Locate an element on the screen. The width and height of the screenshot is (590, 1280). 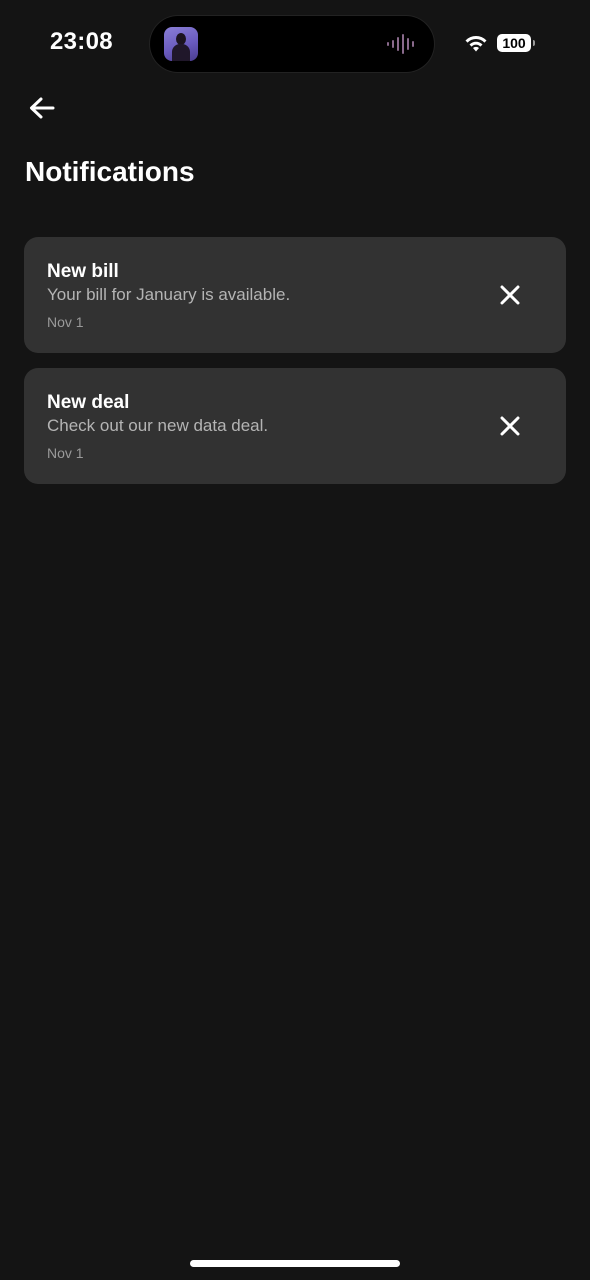
dynamic-island is located at coordinates (292, 44).